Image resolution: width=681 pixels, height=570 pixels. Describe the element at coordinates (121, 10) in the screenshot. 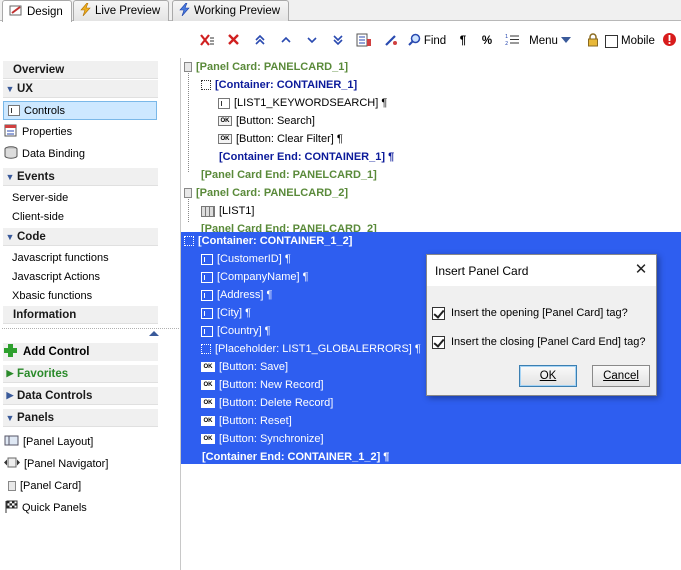

I see `tab-live-preview: Live Preview` at that location.